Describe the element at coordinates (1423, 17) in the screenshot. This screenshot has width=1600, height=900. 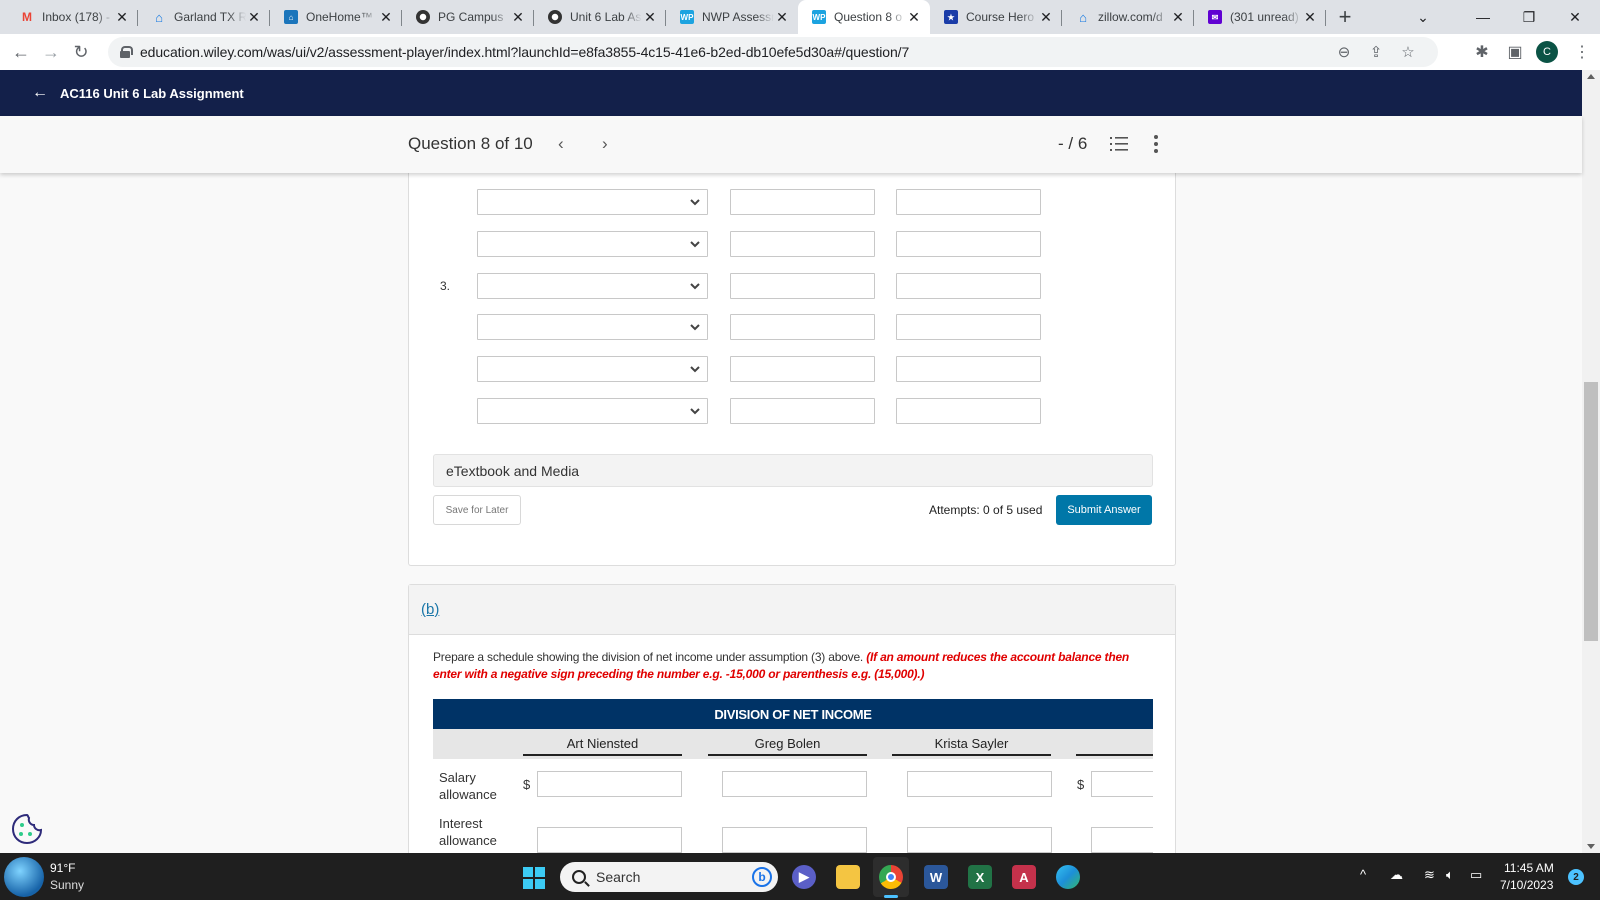
I see `tab-search-chevron-icon: ⌄` at that location.